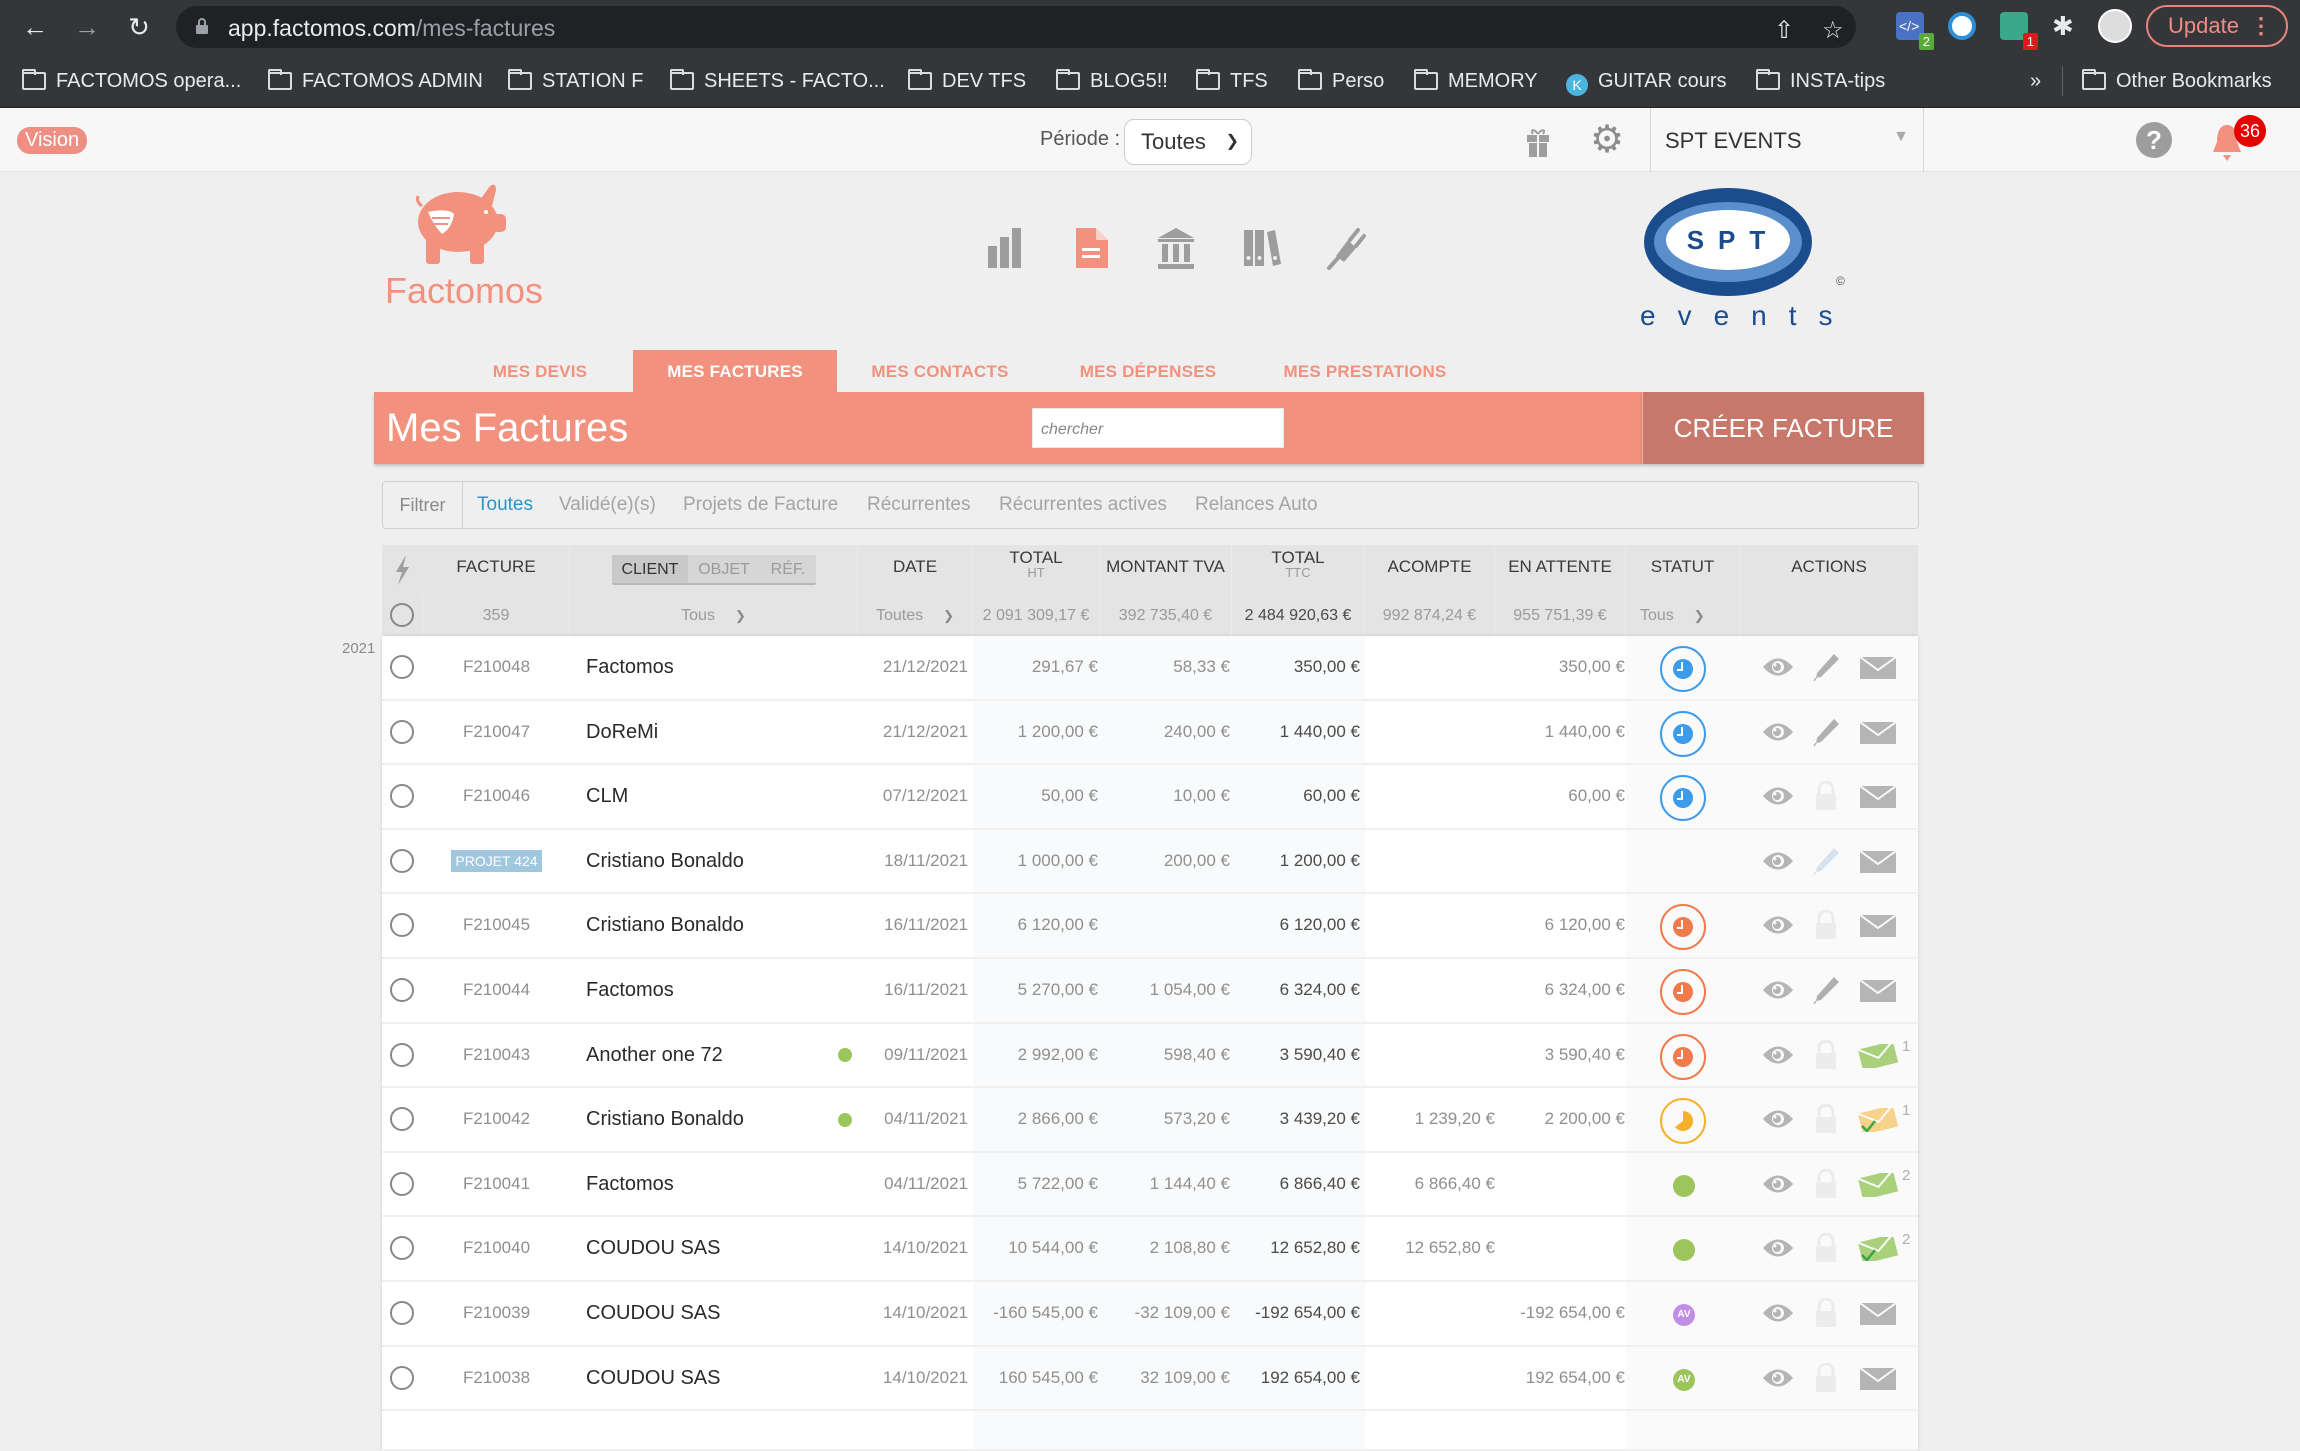 The height and width of the screenshot is (1451, 2300). What do you see at coordinates (967, 81) in the screenshot?
I see `bookmark-item: DEV TFS` at bounding box center [967, 81].